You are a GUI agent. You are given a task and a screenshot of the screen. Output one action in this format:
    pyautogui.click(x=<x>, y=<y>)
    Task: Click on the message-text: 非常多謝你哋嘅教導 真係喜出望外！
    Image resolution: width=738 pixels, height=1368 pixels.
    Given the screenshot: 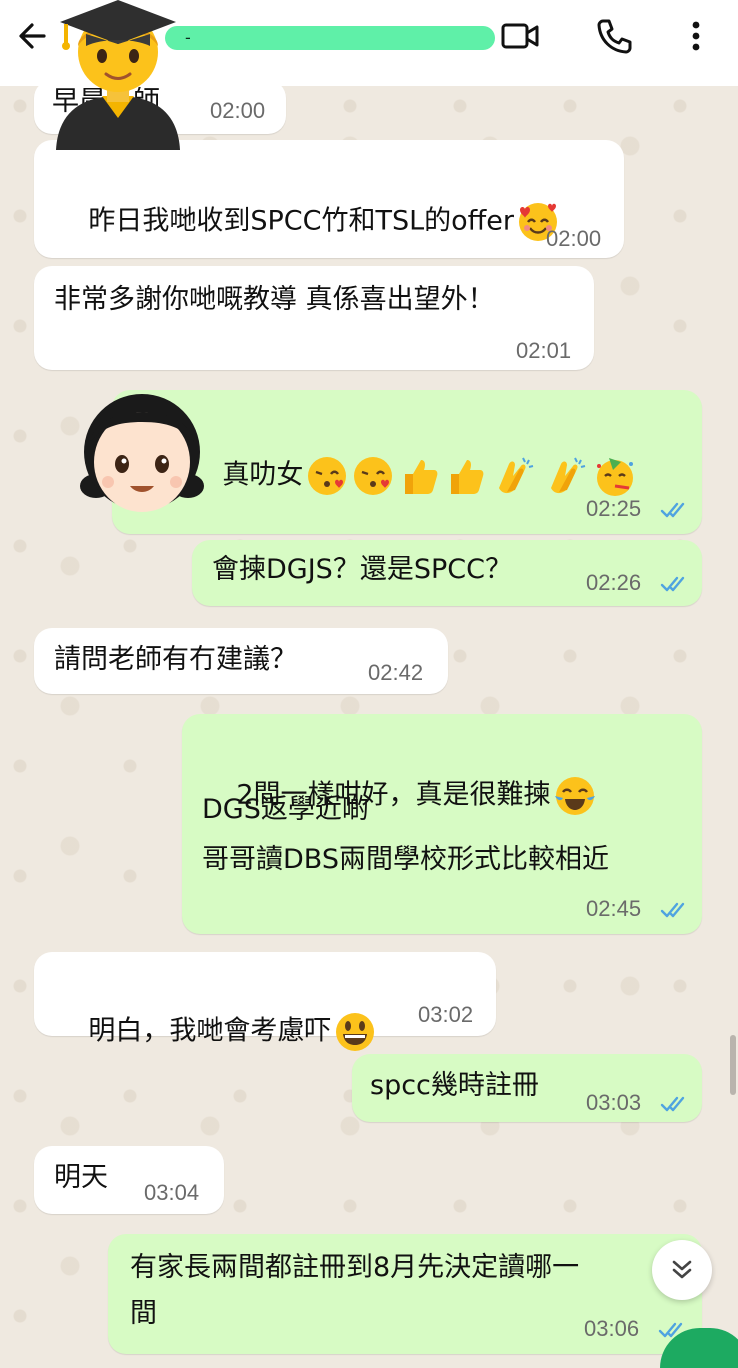 What is the action you would take?
    pyautogui.click(x=274, y=299)
    